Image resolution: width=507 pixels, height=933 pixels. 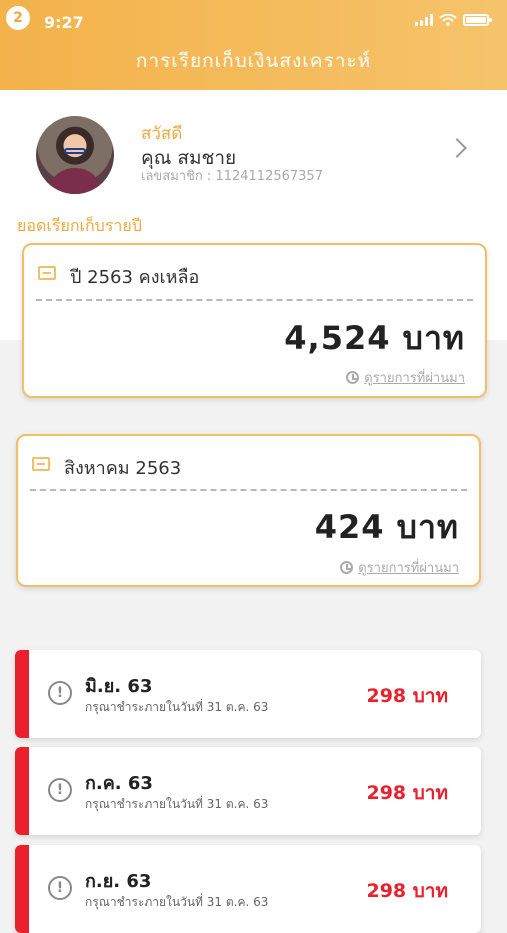 What do you see at coordinates (18, 18) in the screenshot?
I see `notification-badge: 2` at bounding box center [18, 18].